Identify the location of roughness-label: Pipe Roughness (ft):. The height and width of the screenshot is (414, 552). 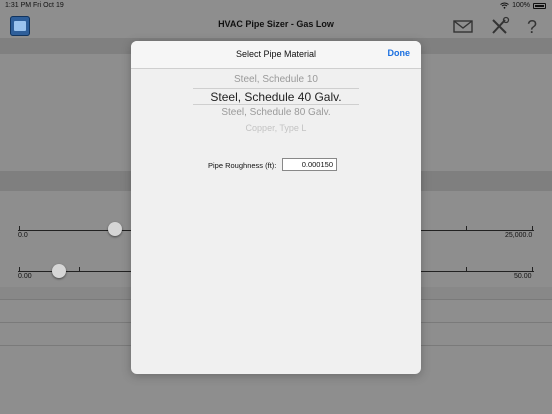
(242, 165).